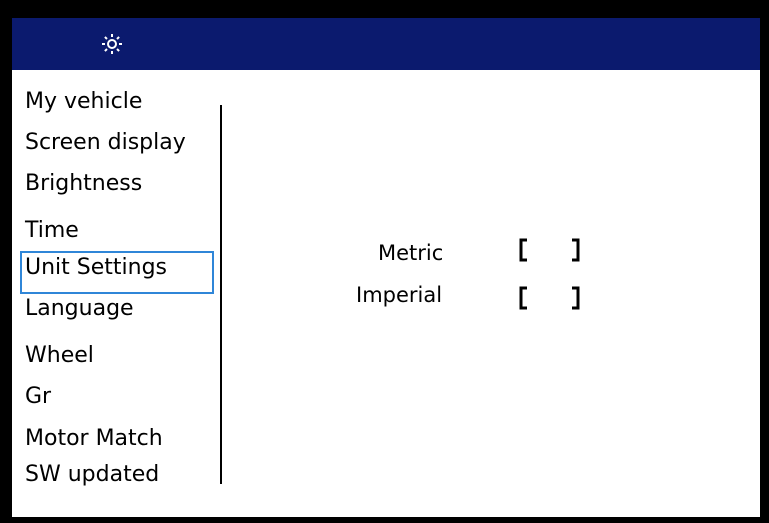 The image size is (769, 523). What do you see at coordinates (411, 253) in the screenshot?
I see `metric-label: Metric` at bounding box center [411, 253].